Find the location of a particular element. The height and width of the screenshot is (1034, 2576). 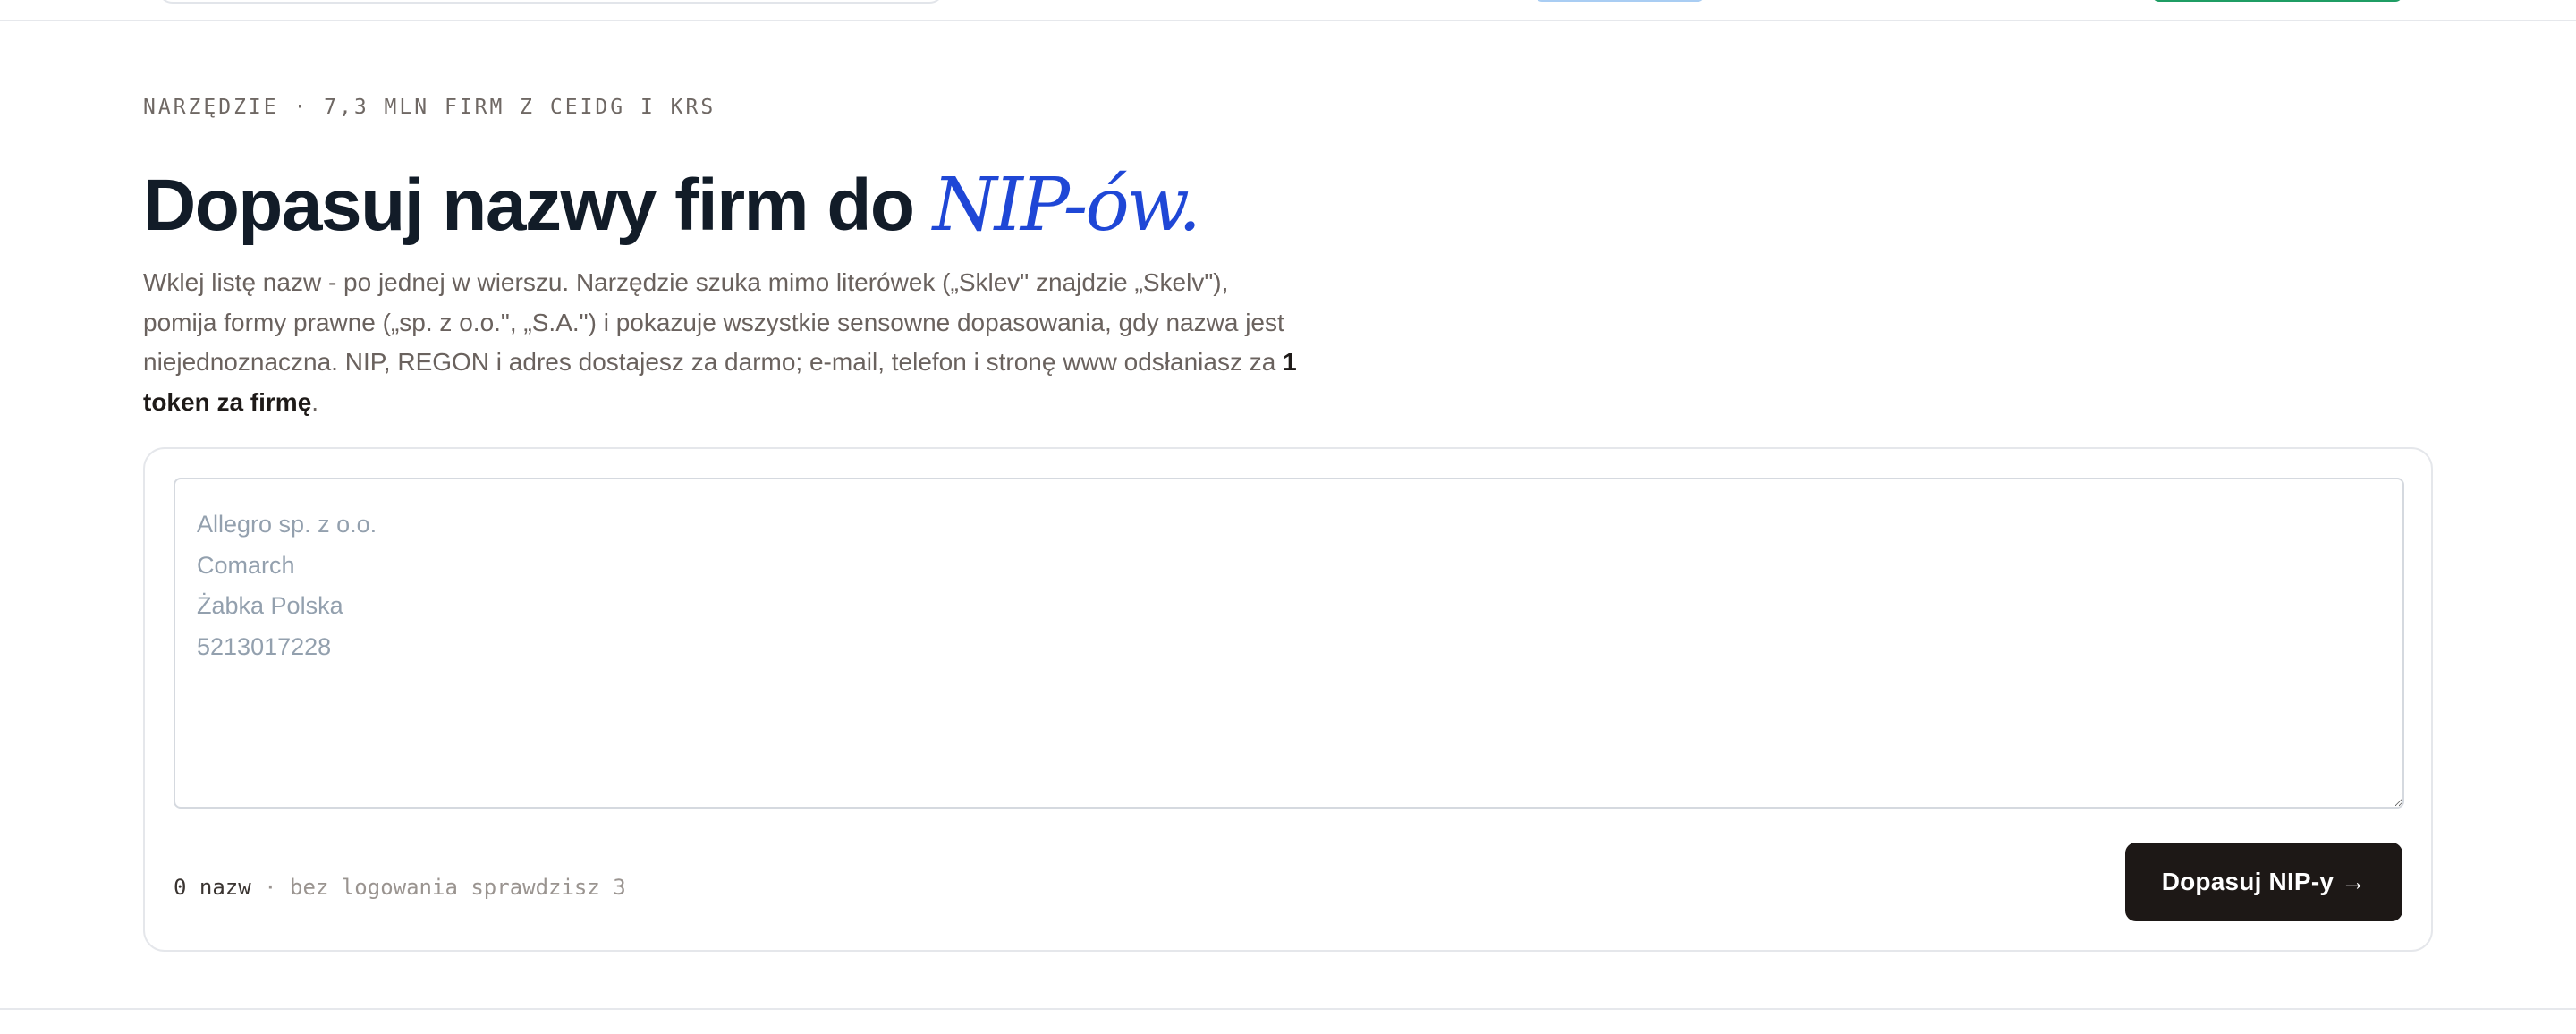

page-title-accent: NIP-ów. is located at coordinates (1066, 206).